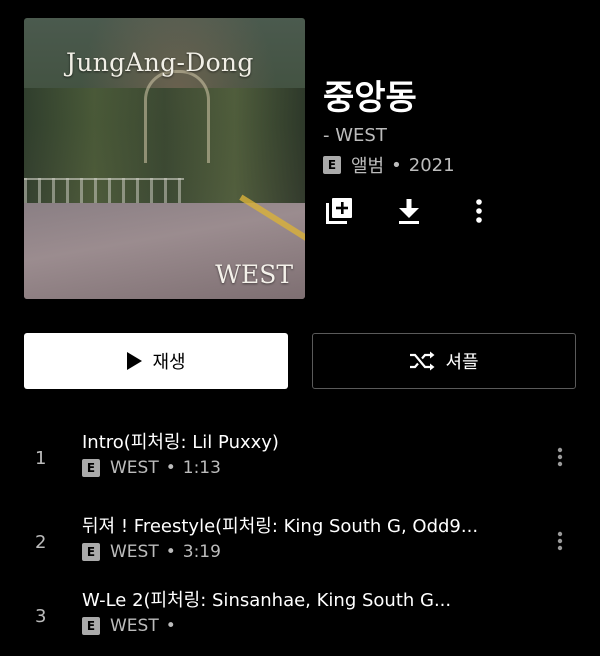  I want to click on track-number: 1, so click(41, 458).